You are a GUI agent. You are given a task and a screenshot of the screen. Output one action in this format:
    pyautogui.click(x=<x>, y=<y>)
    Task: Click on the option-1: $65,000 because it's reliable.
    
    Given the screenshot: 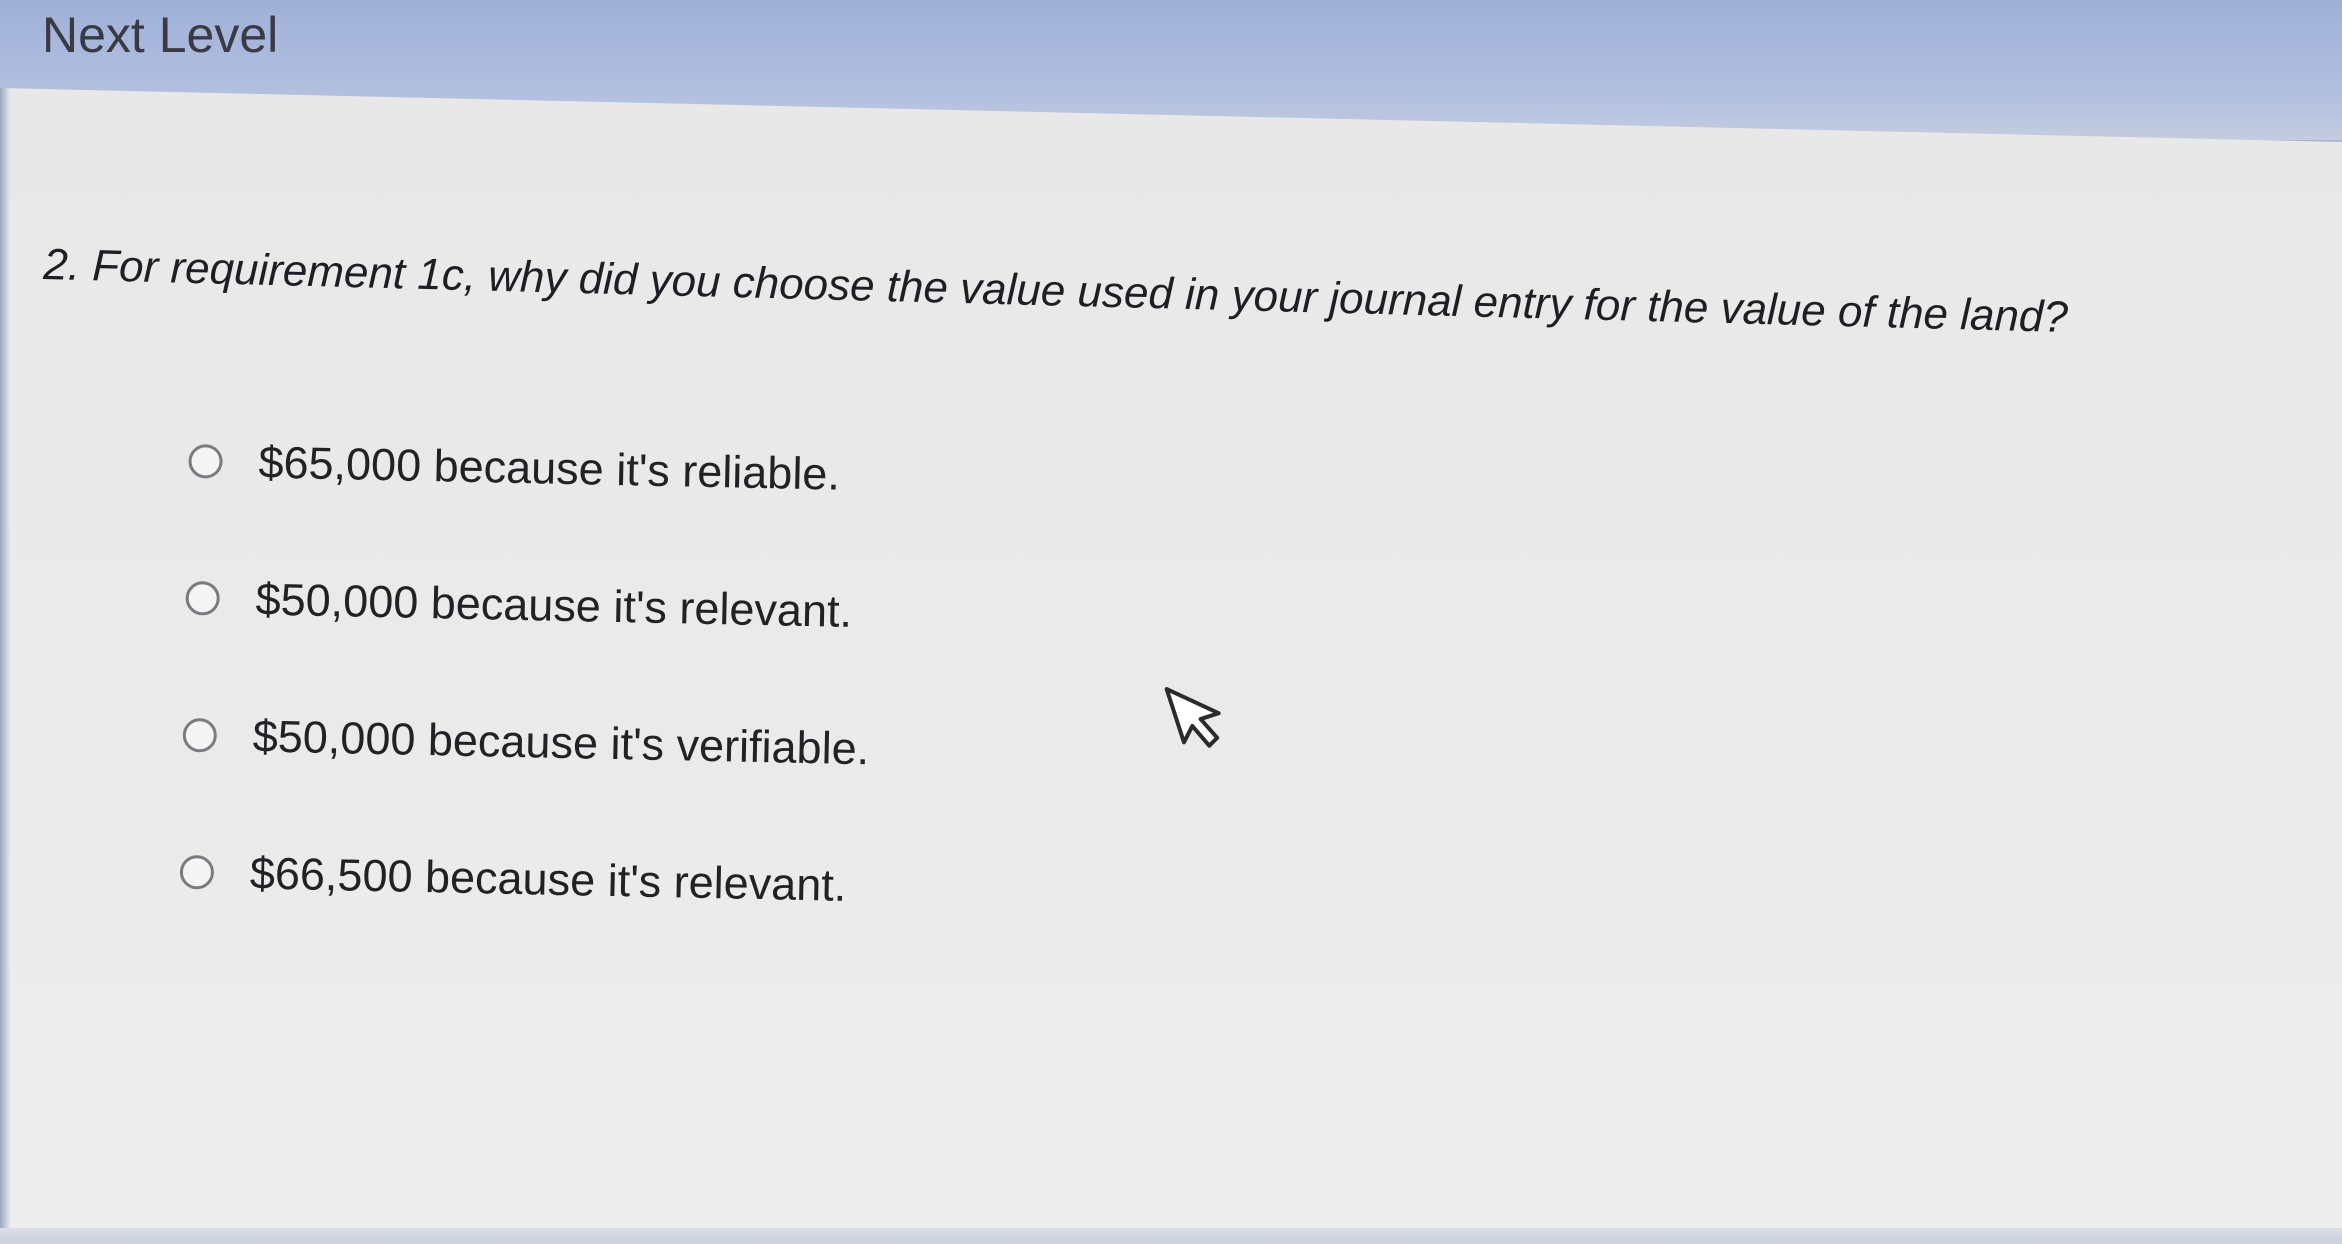 What is the action you would take?
    pyautogui.click(x=531, y=467)
    